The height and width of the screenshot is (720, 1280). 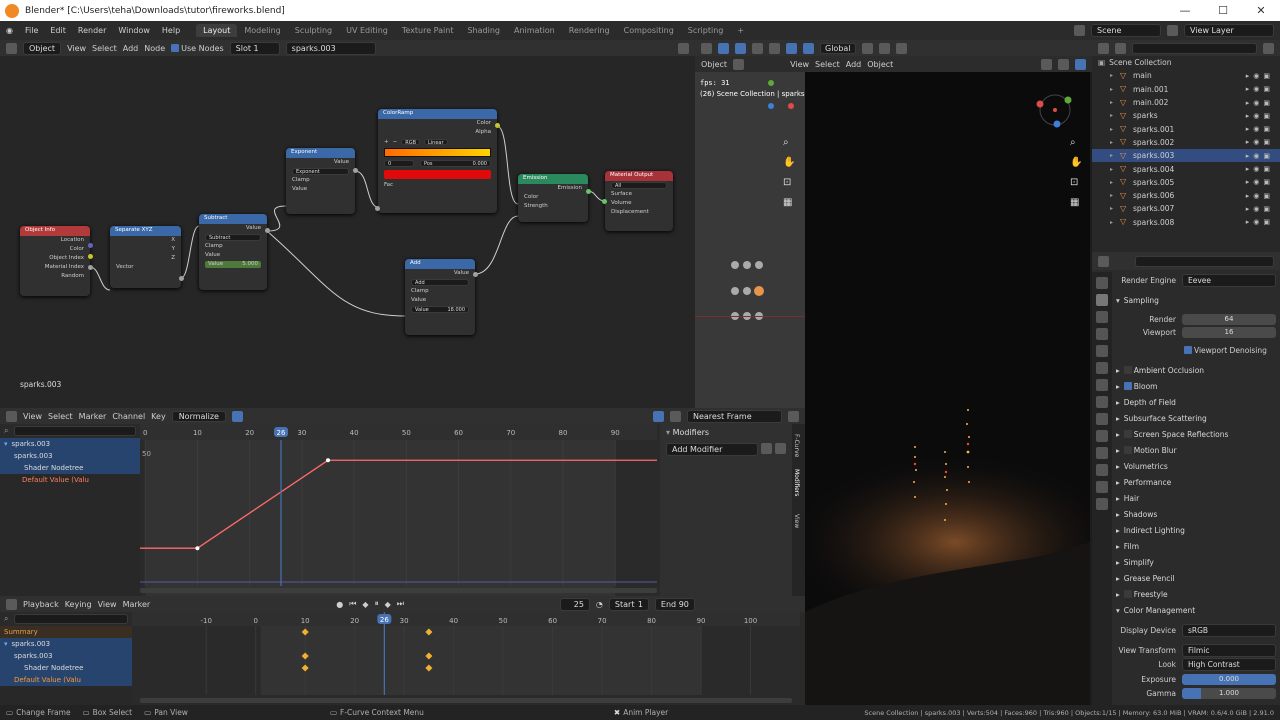 What do you see at coordinates (1196, 450) in the screenshot?
I see `panel-header: ▸ Motion Blur` at bounding box center [1196, 450].